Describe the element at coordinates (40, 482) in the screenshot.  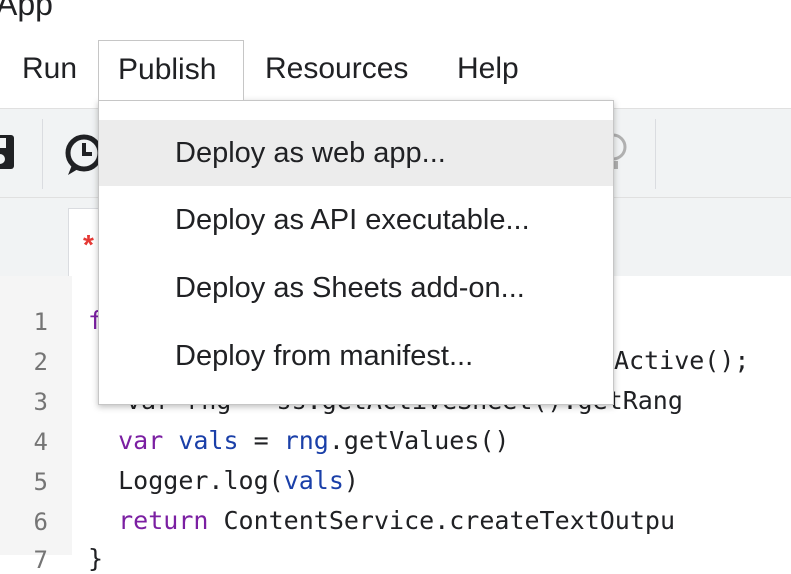
I see `line-number: 5` at that location.